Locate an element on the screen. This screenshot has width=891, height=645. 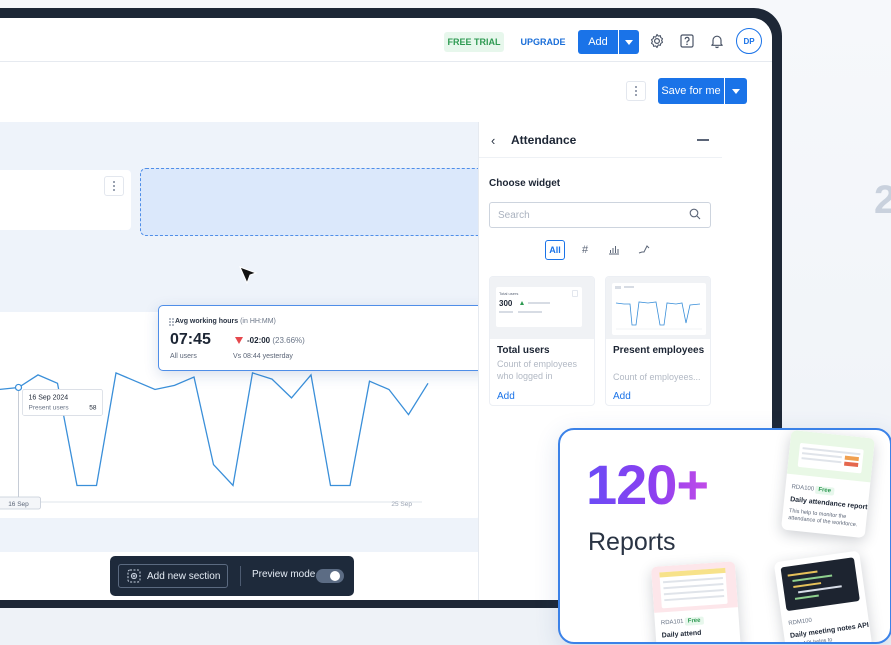
side-panel-header: ‹ Attendance is located at coordinates (600, 140).